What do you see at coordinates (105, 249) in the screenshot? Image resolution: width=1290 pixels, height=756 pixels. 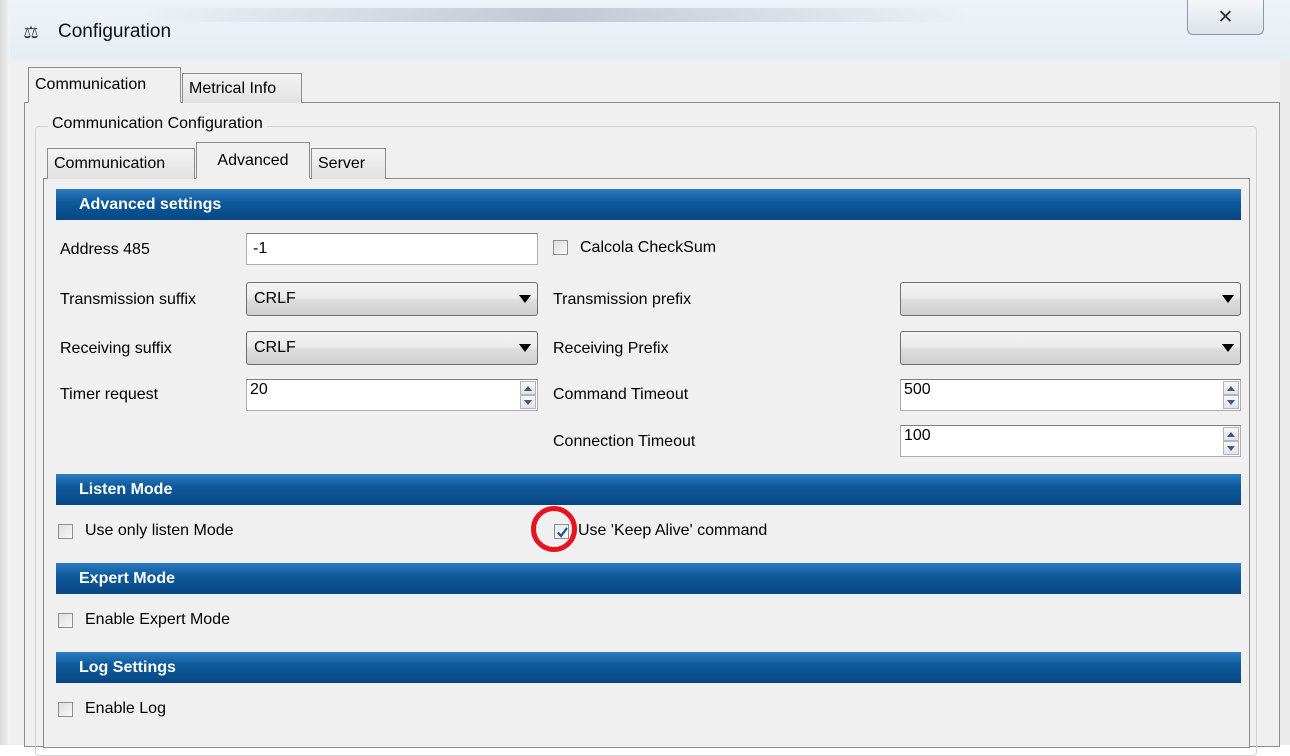 I see `address485-label: Address 485` at bounding box center [105, 249].